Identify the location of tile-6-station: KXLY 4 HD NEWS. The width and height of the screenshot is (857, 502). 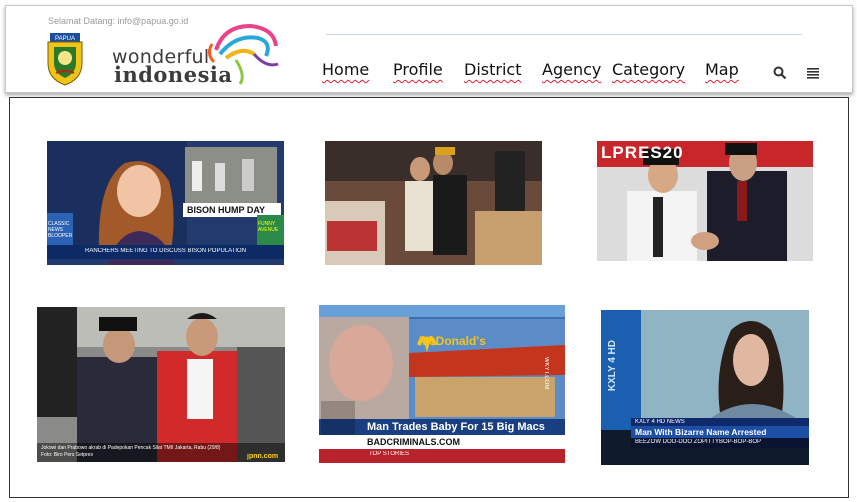
(660, 422).